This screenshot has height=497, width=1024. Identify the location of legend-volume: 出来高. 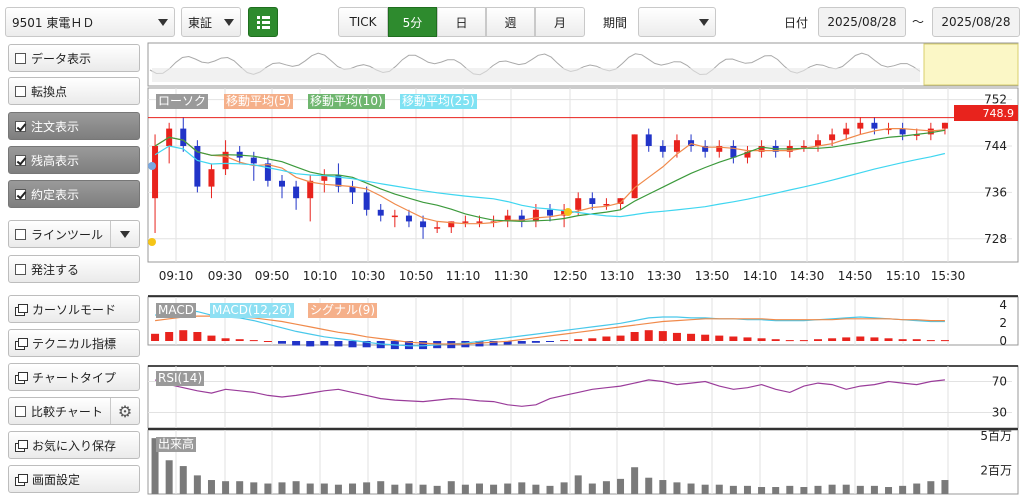
(176, 444).